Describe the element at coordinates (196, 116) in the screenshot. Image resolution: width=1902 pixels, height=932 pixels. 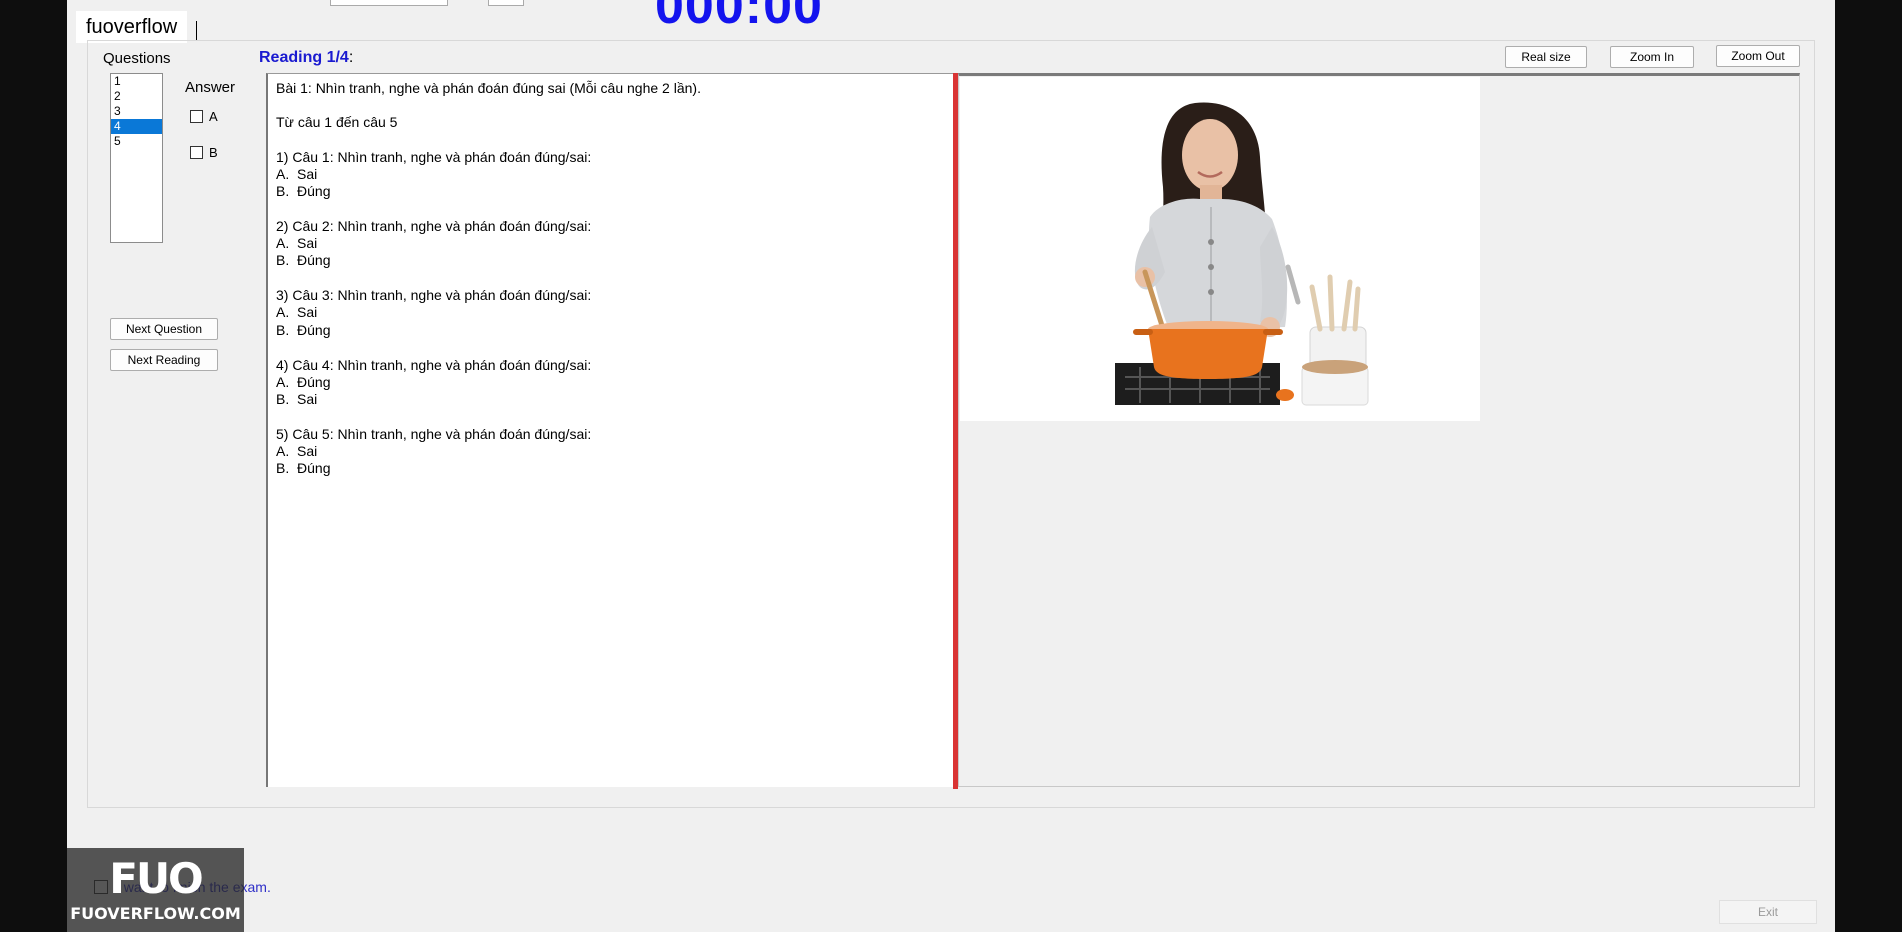
I see `answer-a-checkbox` at that location.